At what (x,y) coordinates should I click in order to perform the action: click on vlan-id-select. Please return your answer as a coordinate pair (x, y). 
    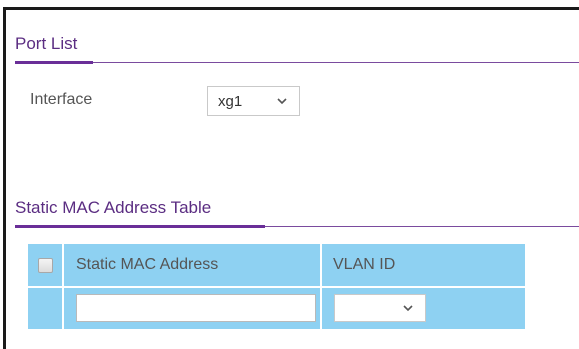
    Looking at the image, I should click on (380, 308).